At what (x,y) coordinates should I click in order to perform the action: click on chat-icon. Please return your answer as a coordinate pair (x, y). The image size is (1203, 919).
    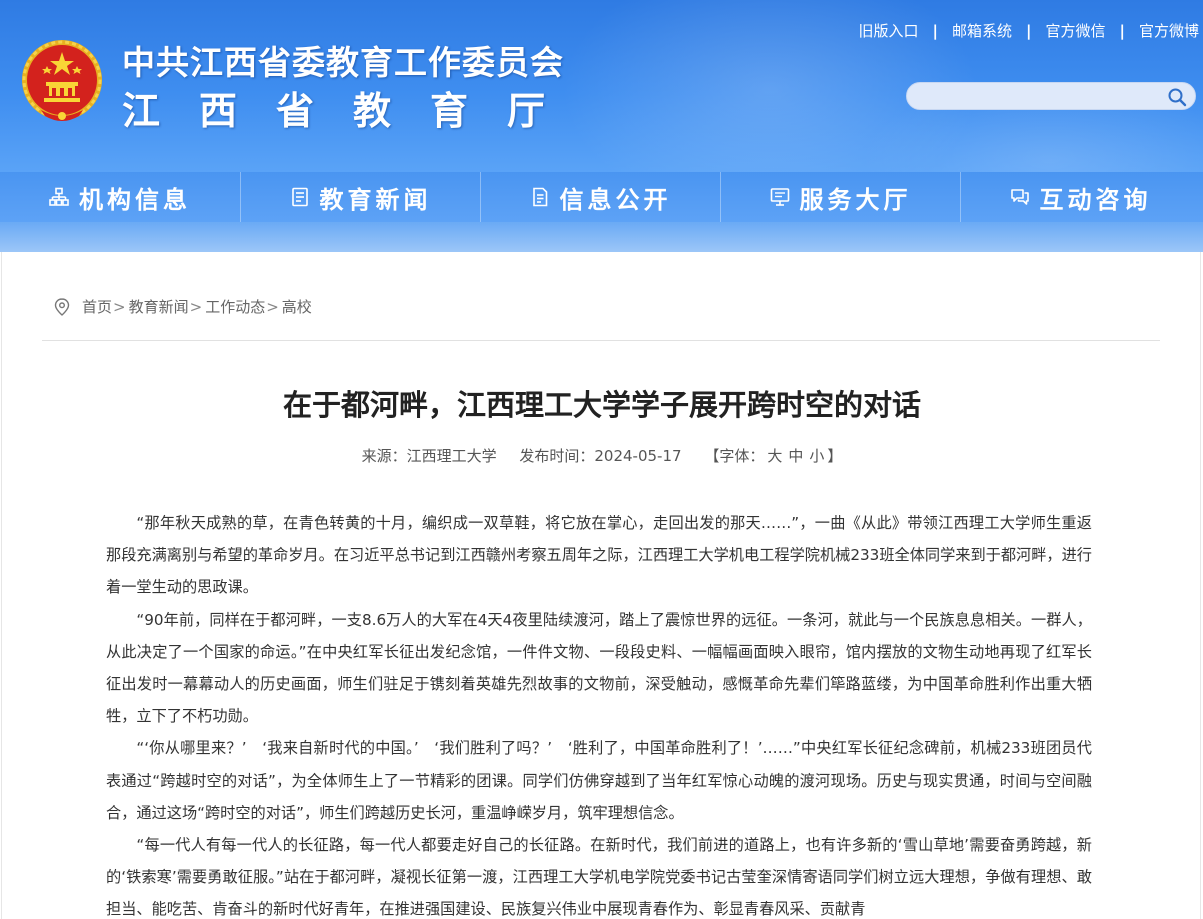
    Looking at the image, I should click on (1019, 197).